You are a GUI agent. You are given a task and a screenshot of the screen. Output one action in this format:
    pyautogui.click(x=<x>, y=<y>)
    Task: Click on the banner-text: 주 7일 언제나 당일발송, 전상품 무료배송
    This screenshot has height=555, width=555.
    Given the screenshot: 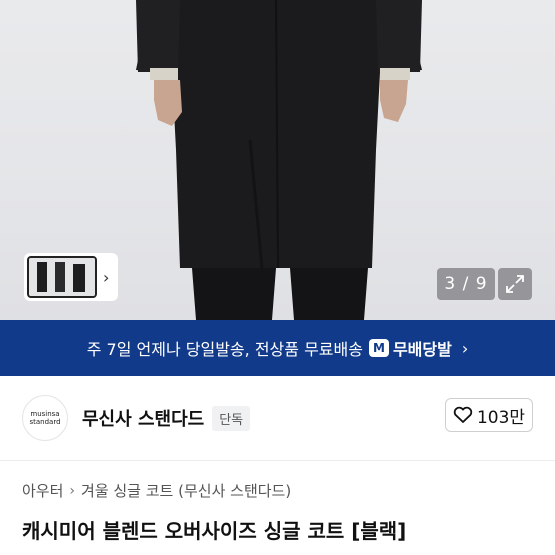 What is the action you would take?
    pyautogui.click(x=224, y=349)
    